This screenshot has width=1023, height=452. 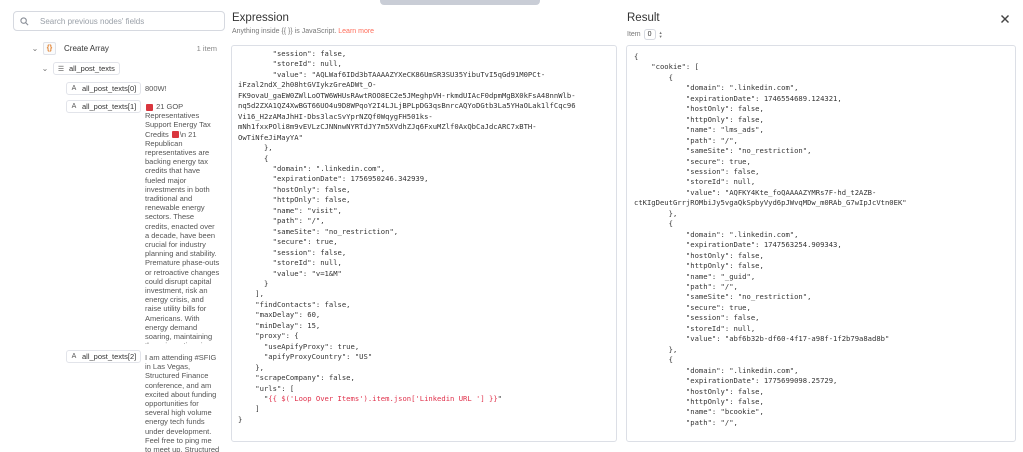 I want to click on learn-more-link: Learn more, so click(x=356, y=31).